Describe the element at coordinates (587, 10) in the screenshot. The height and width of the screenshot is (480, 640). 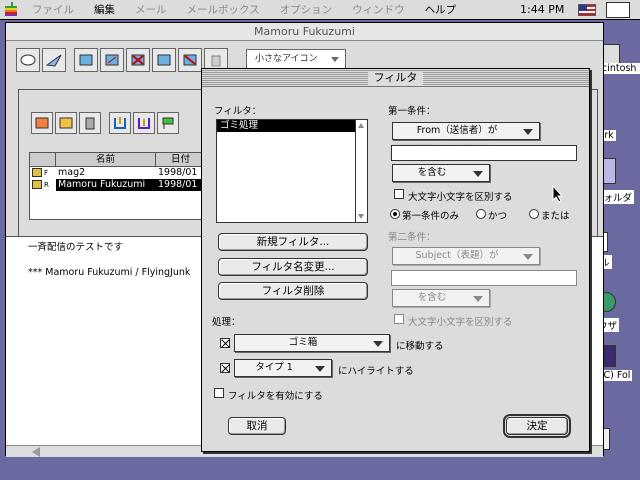
I see `us-flag-icon` at that location.